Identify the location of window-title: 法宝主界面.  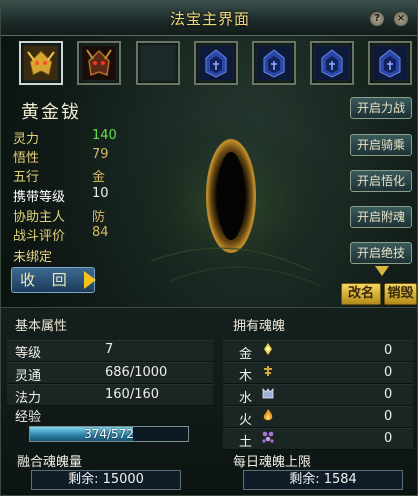
(209, 19).